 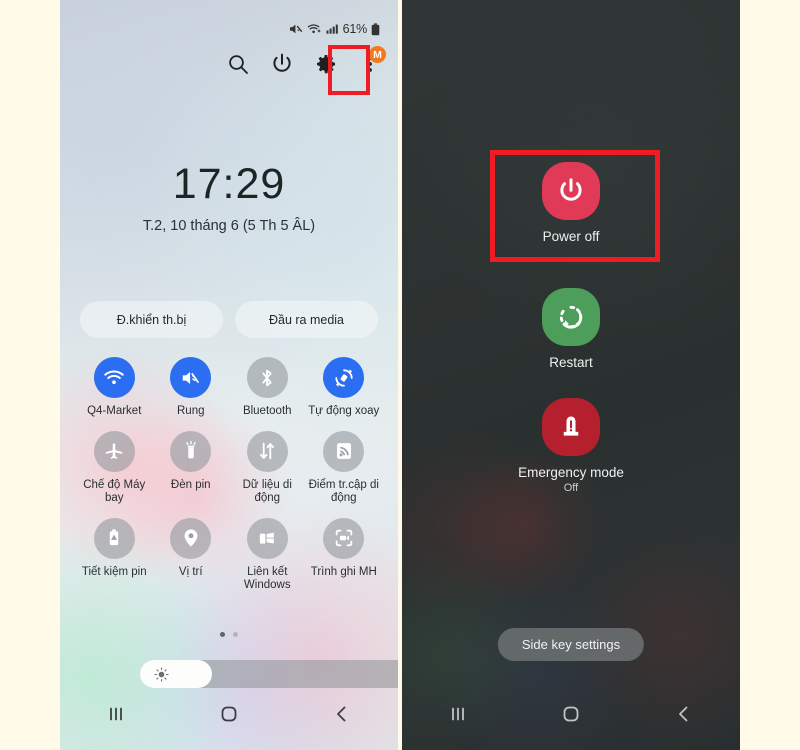 I want to click on mobile-data-icon-circle, so click(x=267, y=451).